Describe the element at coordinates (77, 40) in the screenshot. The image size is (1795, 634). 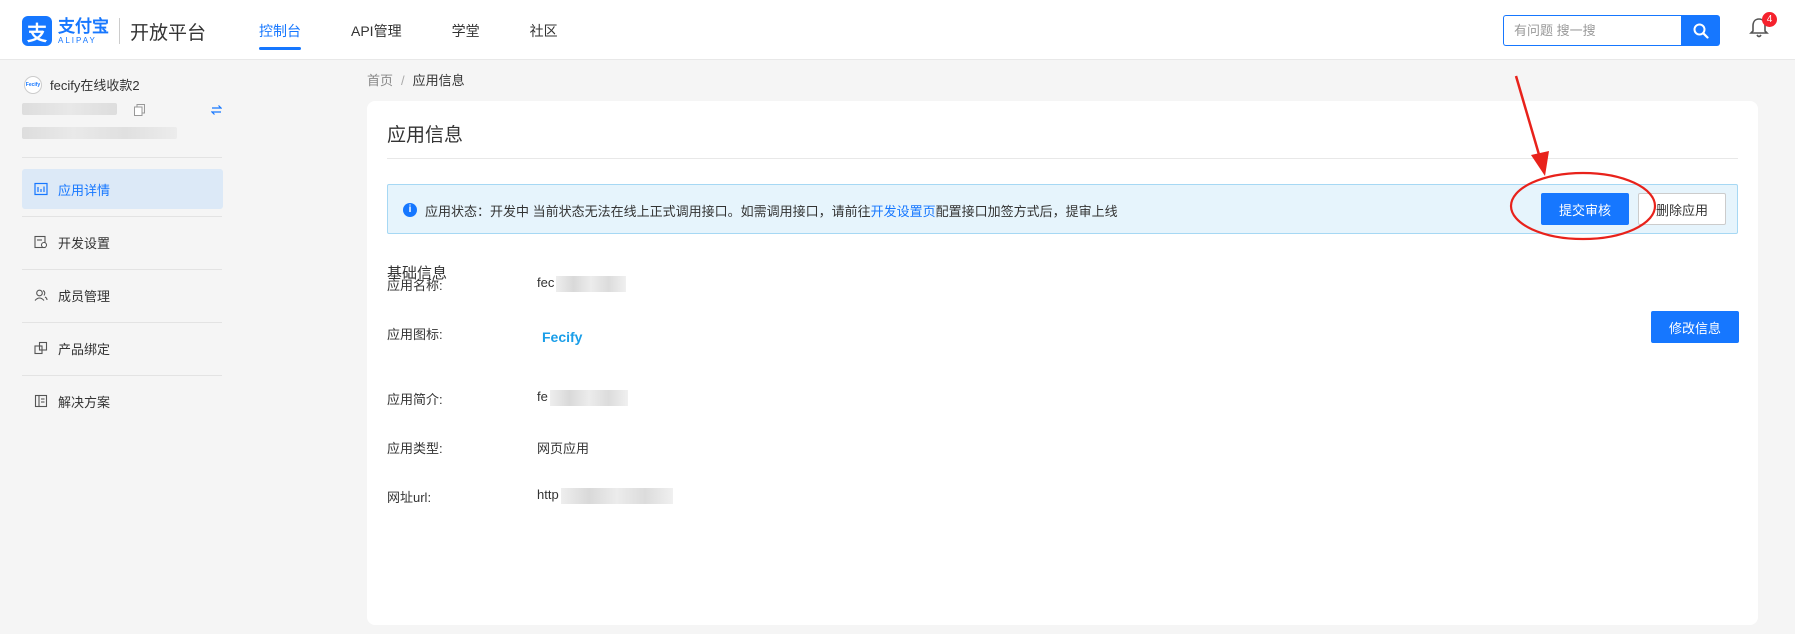
I see `logo-en: ALIPAY` at that location.